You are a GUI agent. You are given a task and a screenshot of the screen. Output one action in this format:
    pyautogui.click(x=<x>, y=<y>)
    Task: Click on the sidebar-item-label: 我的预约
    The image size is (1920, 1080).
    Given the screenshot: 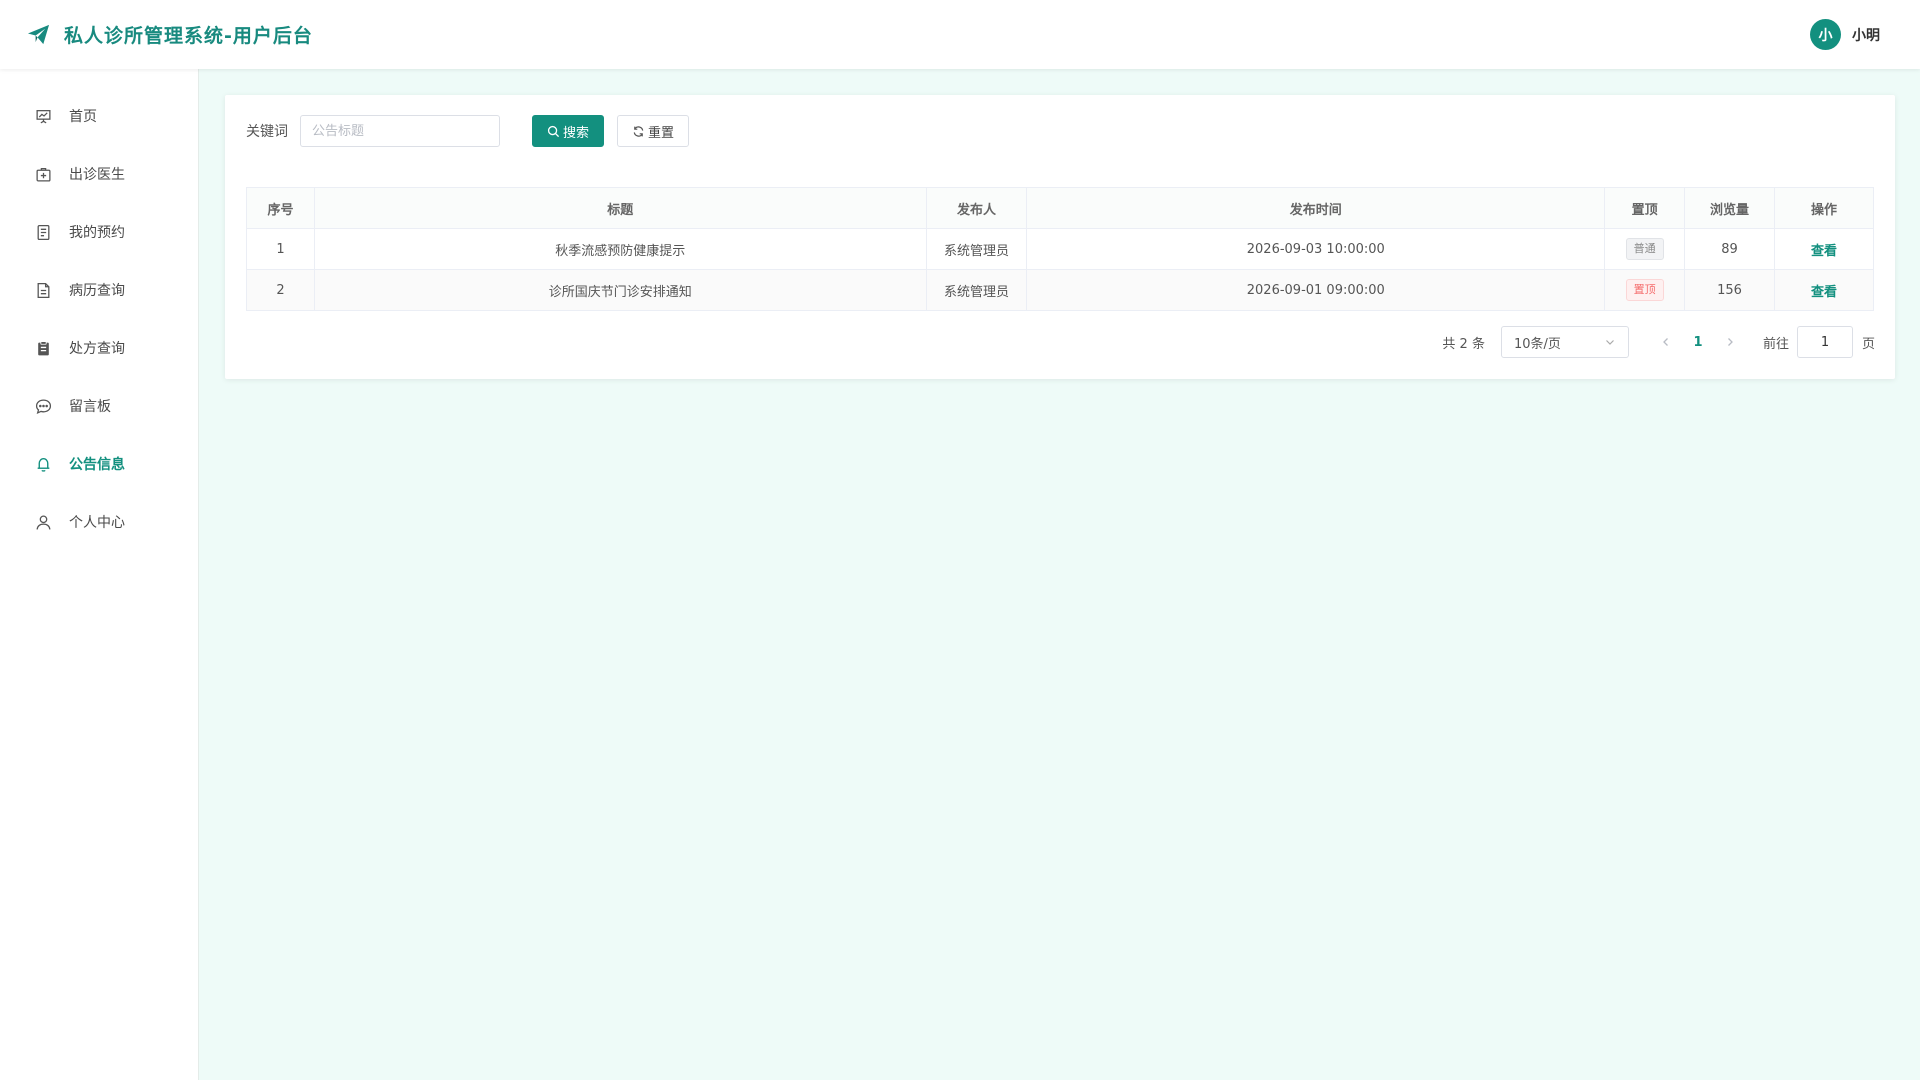 What is the action you would take?
    pyautogui.click(x=97, y=233)
    